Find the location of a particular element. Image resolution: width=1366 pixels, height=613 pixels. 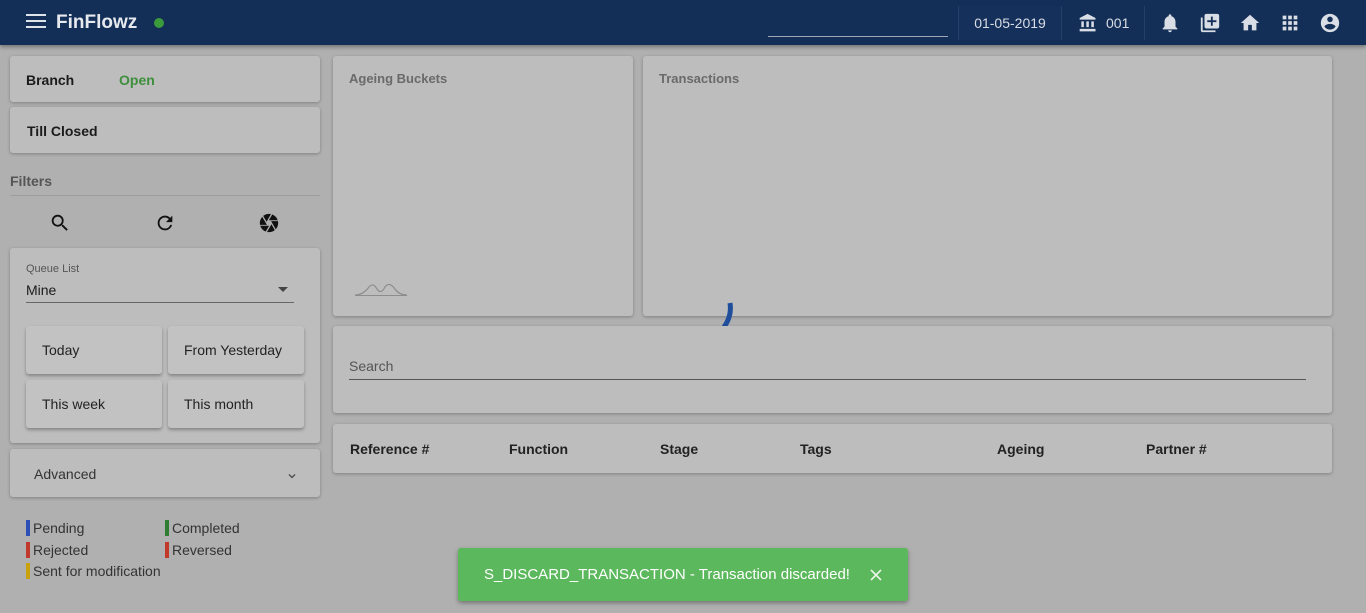

search-icon is located at coordinates (60, 223).